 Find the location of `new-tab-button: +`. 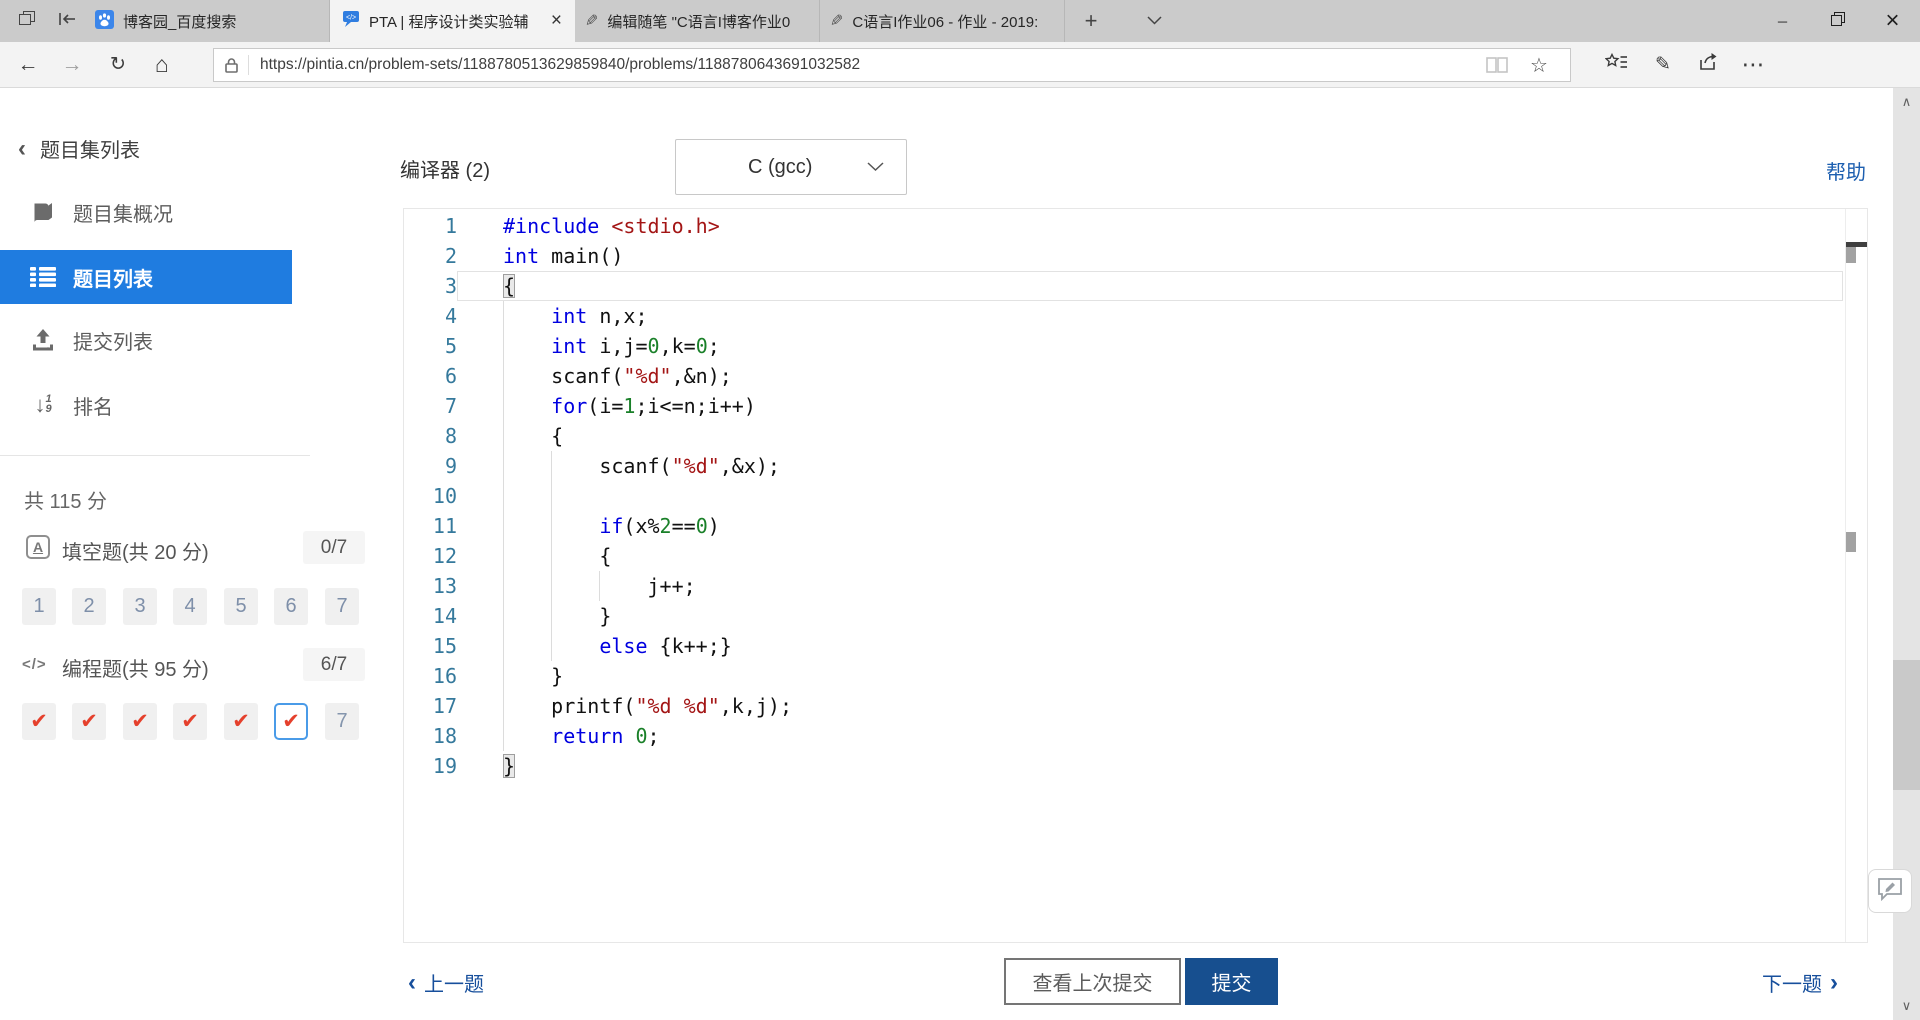

new-tab-button: + is located at coordinates (1091, 21).